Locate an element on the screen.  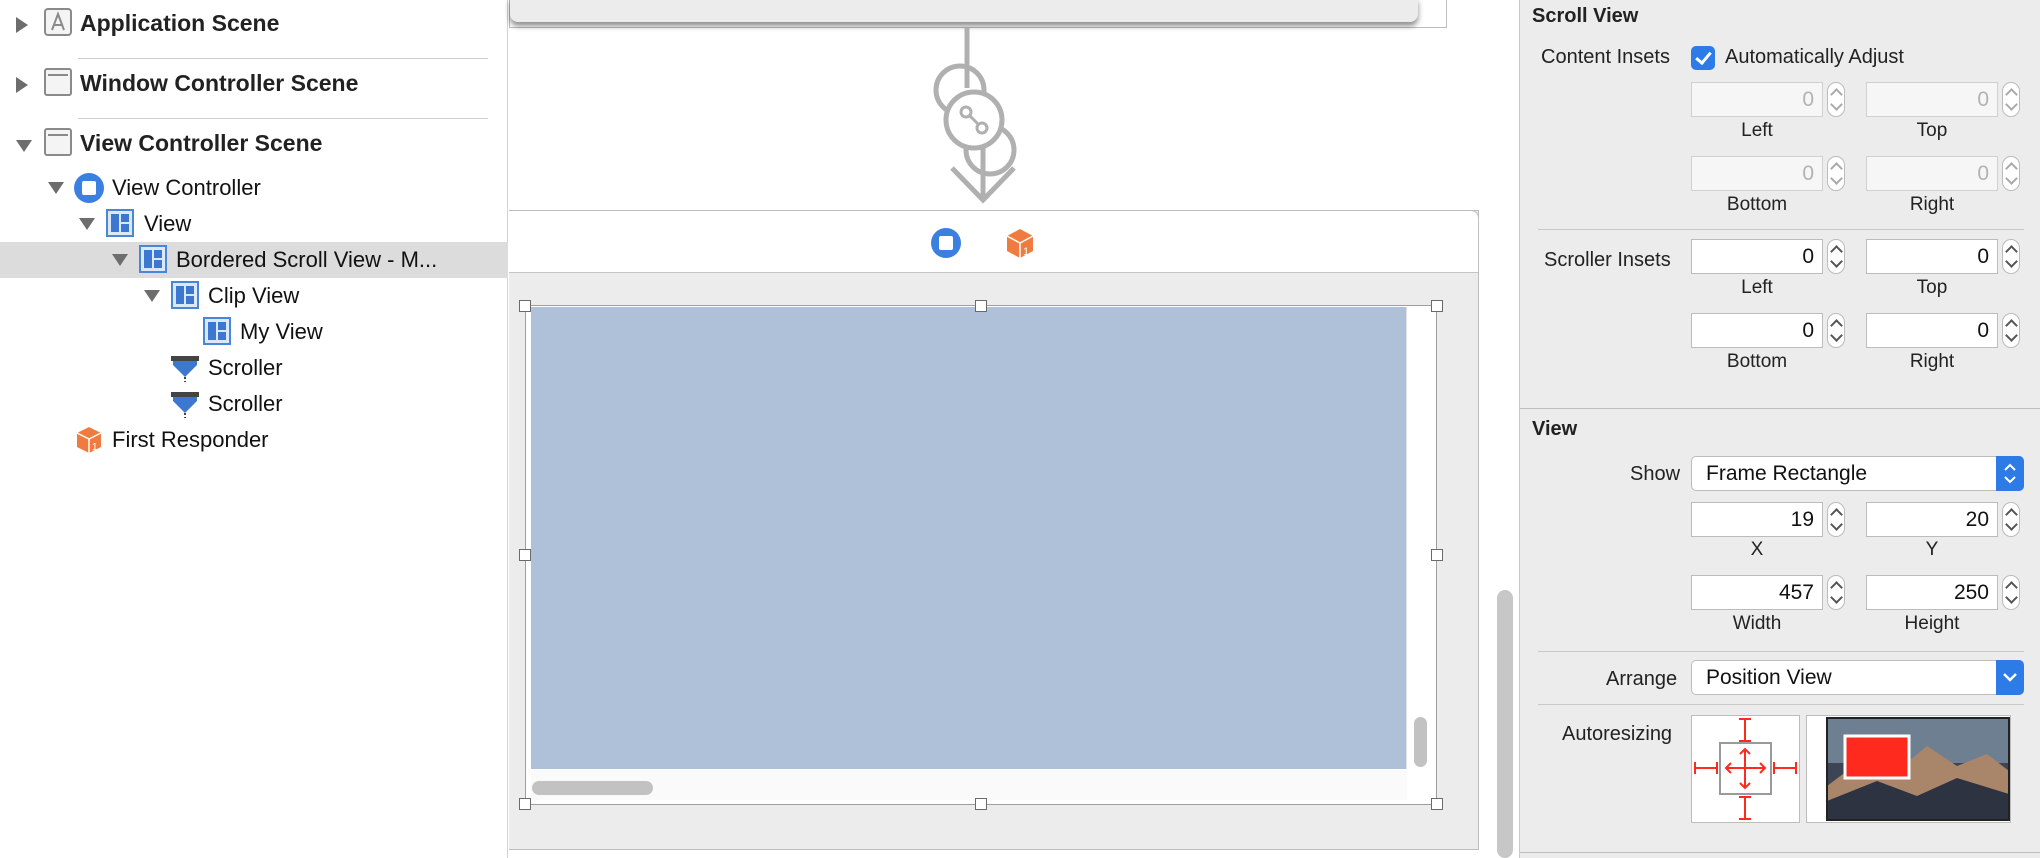
canvas-vertical-scrollbar is located at coordinates (1505, 724).